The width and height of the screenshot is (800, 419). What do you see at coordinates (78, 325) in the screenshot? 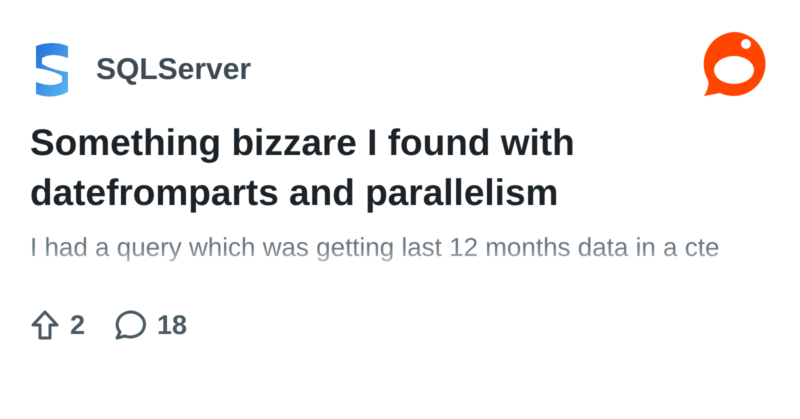
I see `upvote-count: 2` at bounding box center [78, 325].